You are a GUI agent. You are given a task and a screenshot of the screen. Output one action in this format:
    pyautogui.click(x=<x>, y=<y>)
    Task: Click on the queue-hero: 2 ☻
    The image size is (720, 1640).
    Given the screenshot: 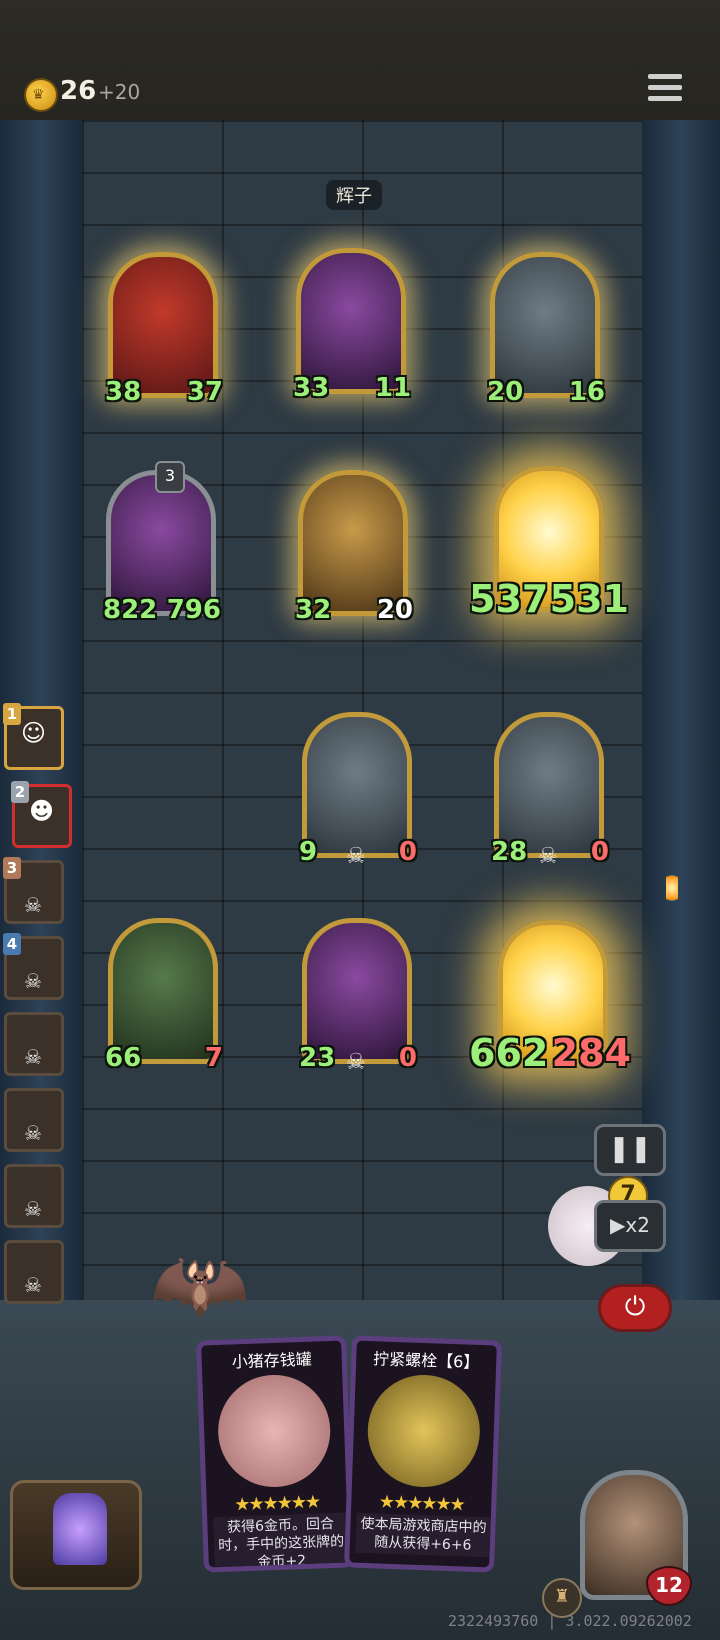 What is the action you would take?
    pyautogui.click(x=41, y=814)
    